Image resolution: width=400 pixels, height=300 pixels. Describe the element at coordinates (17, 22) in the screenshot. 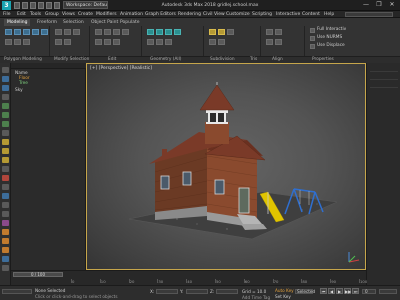

I see `ribbon-tab-modeling: Modeling` at that location.